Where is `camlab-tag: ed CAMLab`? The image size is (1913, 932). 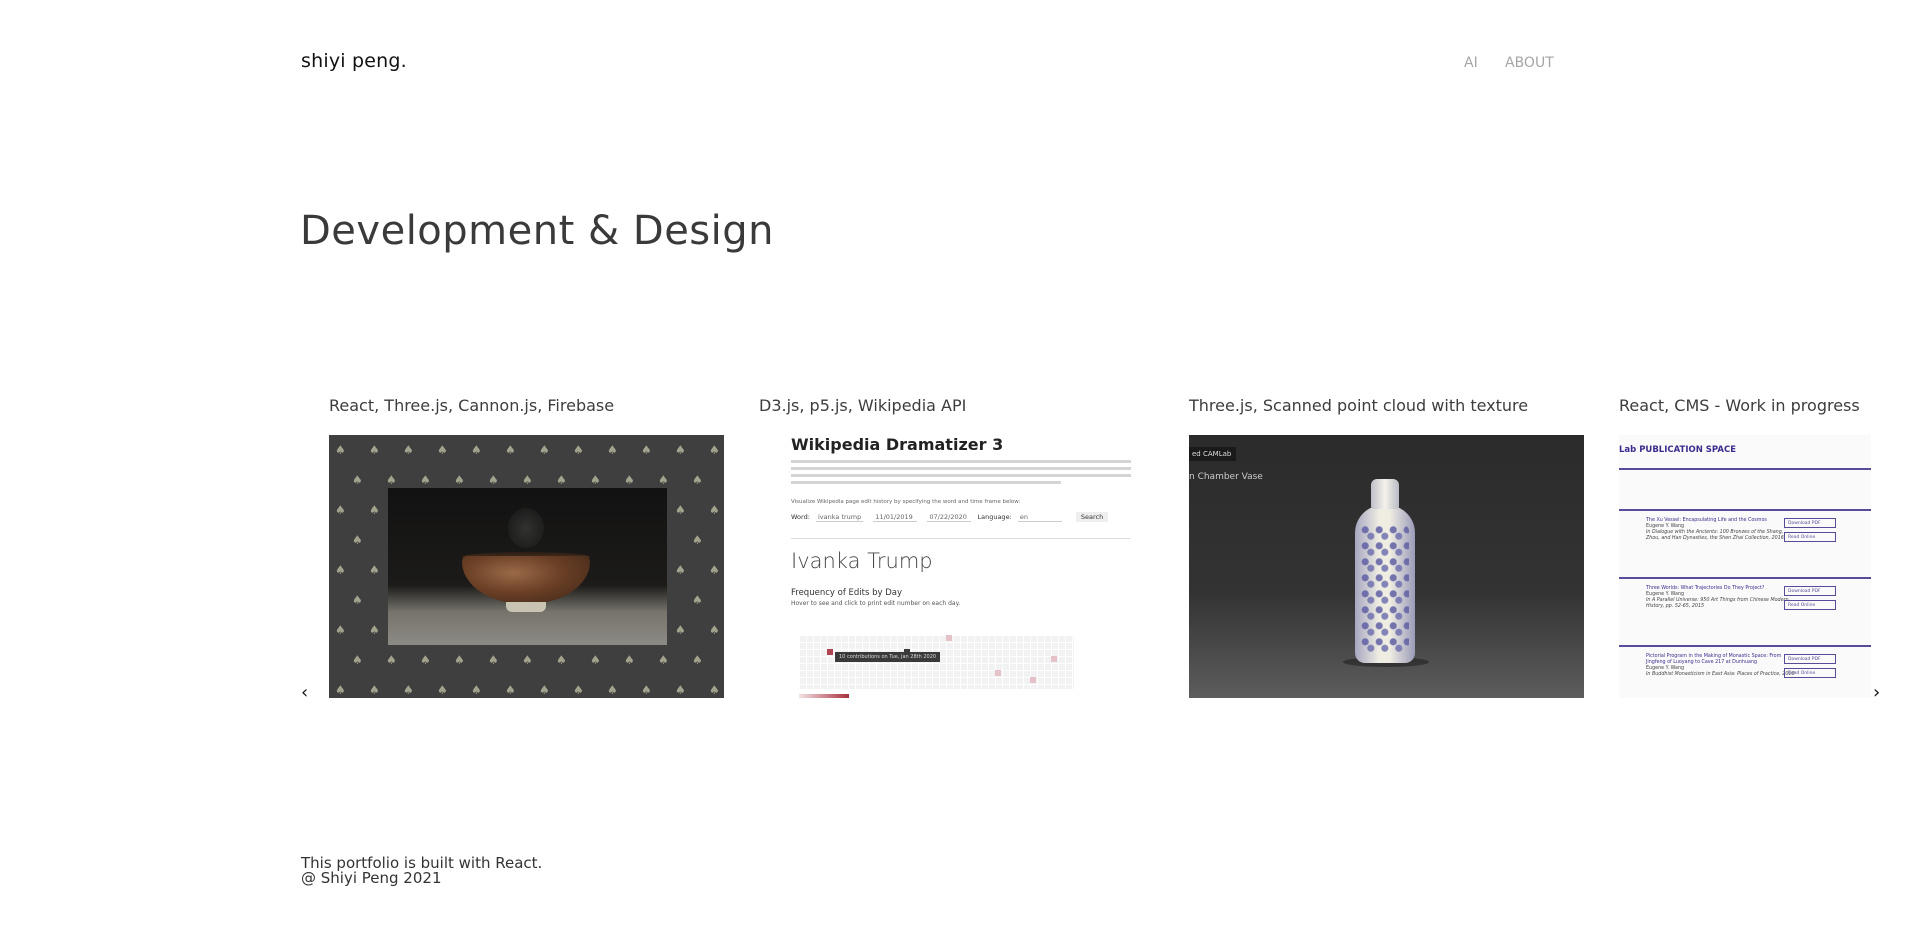 camlab-tag: ed CAMLab is located at coordinates (1213, 454).